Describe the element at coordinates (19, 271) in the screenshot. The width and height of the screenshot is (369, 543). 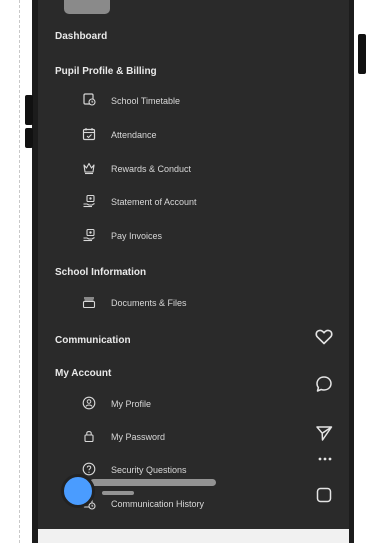
I see `page-divider` at that location.